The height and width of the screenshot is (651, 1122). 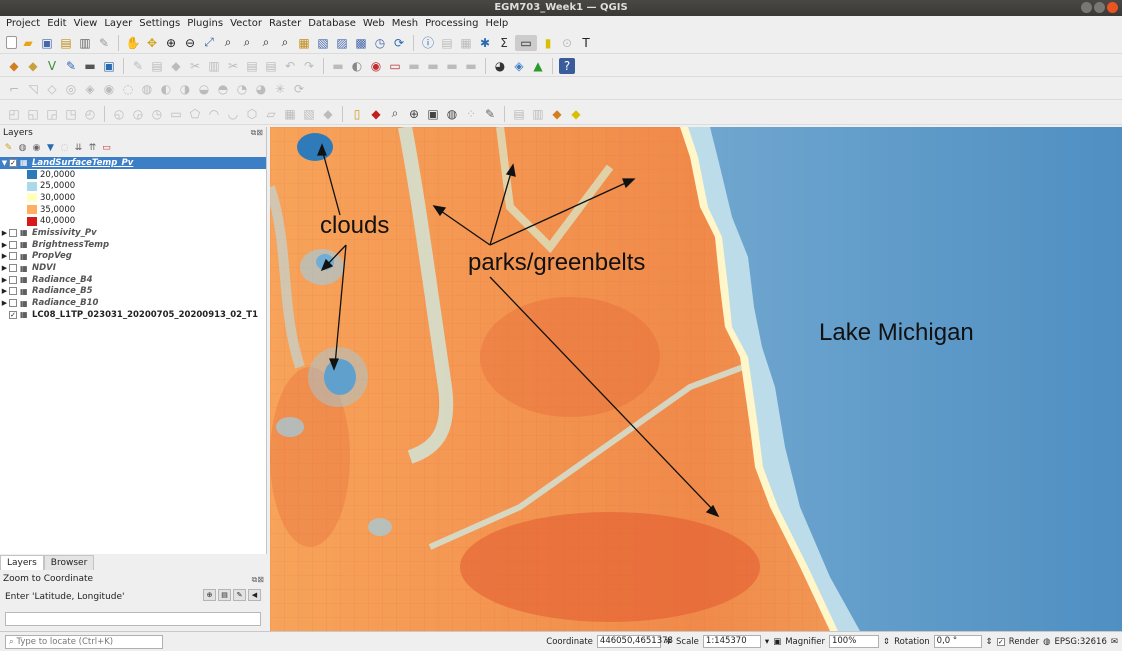 I want to click on layer-checkbox: ✓, so click(x=13, y=162).